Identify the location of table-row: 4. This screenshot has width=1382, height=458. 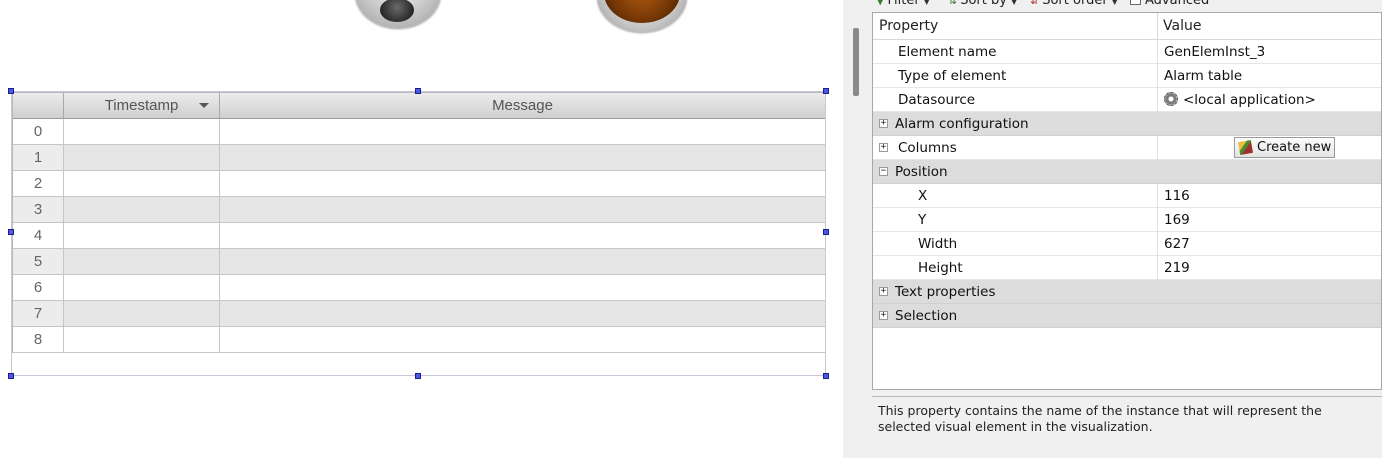
(419, 236).